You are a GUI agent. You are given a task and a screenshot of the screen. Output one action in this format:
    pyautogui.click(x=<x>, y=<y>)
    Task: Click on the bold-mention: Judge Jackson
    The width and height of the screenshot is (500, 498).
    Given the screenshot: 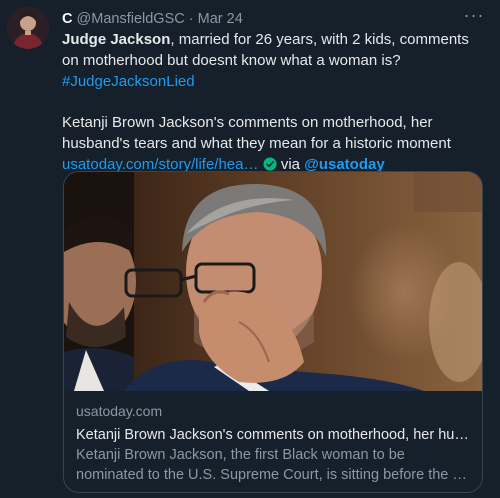 What is the action you would take?
    pyautogui.click(x=116, y=39)
    